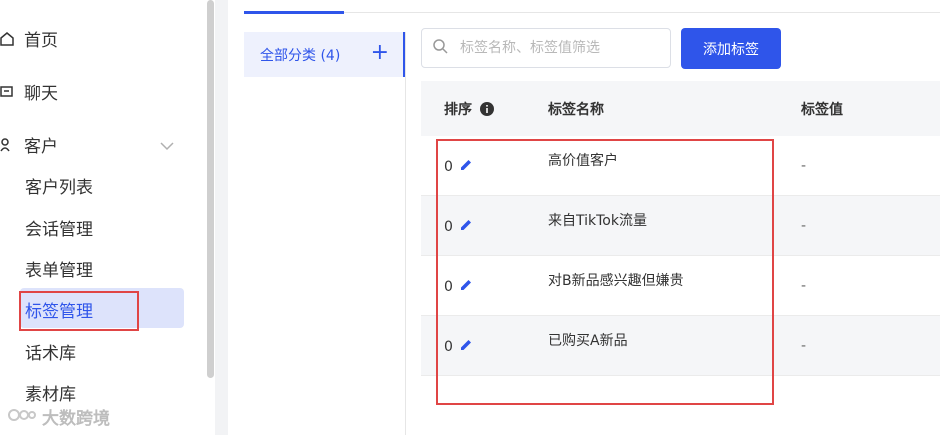  What do you see at coordinates (50, 351) in the screenshot?
I see `sub-item-scripts: 话术库` at bounding box center [50, 351].